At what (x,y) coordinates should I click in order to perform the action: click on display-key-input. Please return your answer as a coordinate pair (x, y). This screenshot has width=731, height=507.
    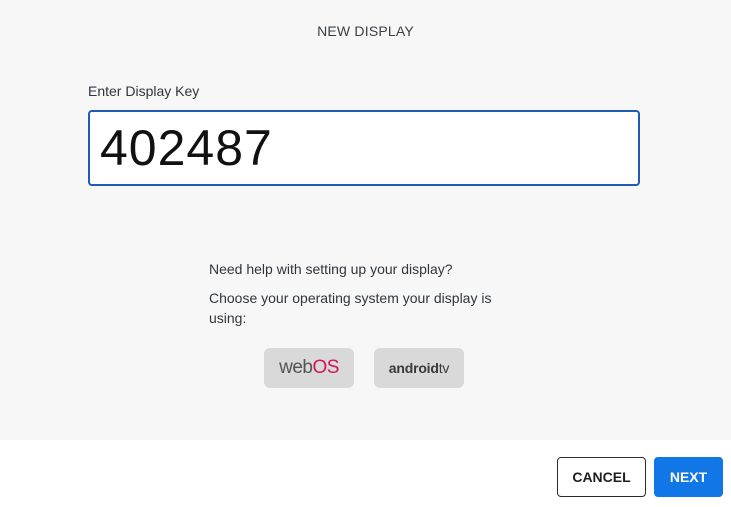
    Looking at the image, I should click on (364, 148).